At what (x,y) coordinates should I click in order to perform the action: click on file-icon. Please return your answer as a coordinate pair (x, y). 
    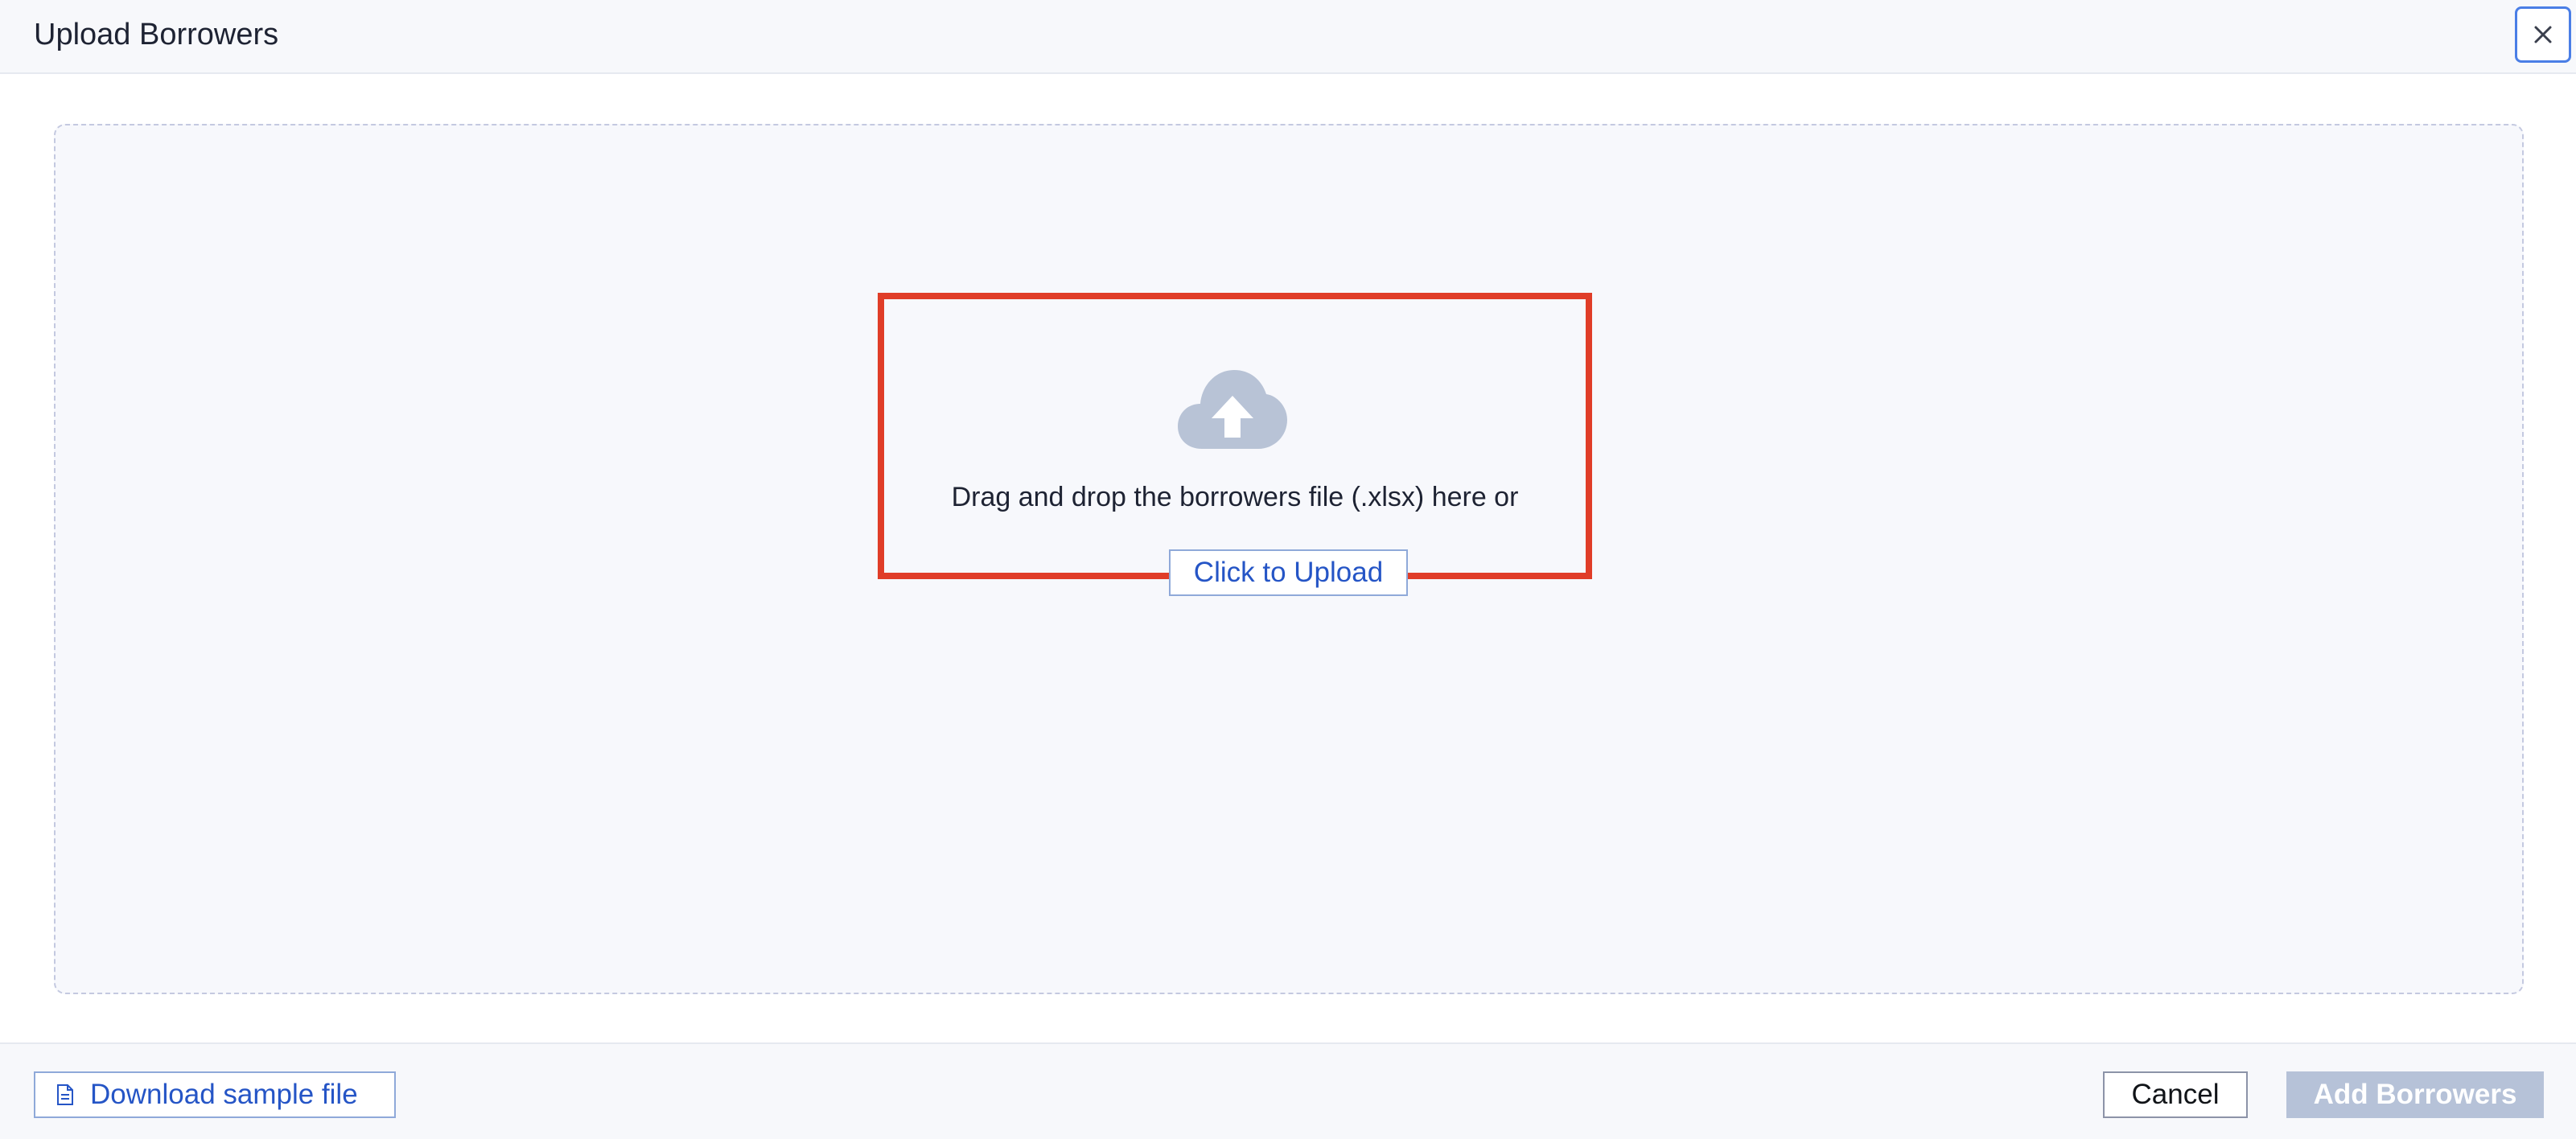
    Looking at the image, I should click on (65, 1094).